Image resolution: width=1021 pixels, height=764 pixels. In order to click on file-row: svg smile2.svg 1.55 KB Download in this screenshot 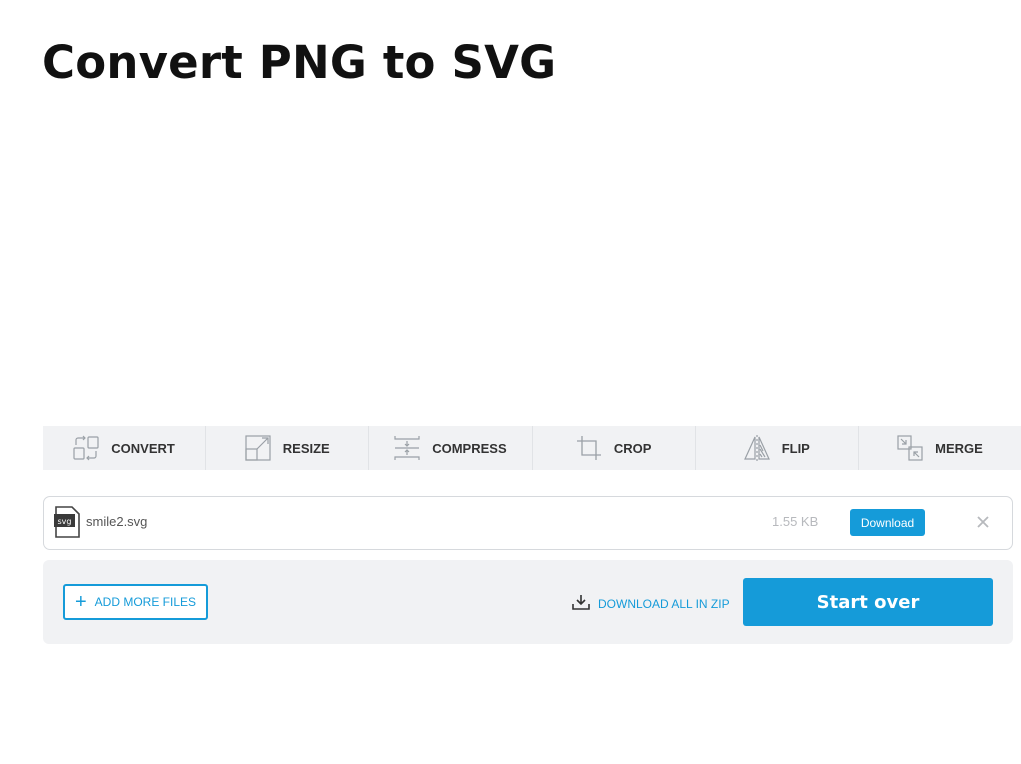, I will do `click(528, 523)`.